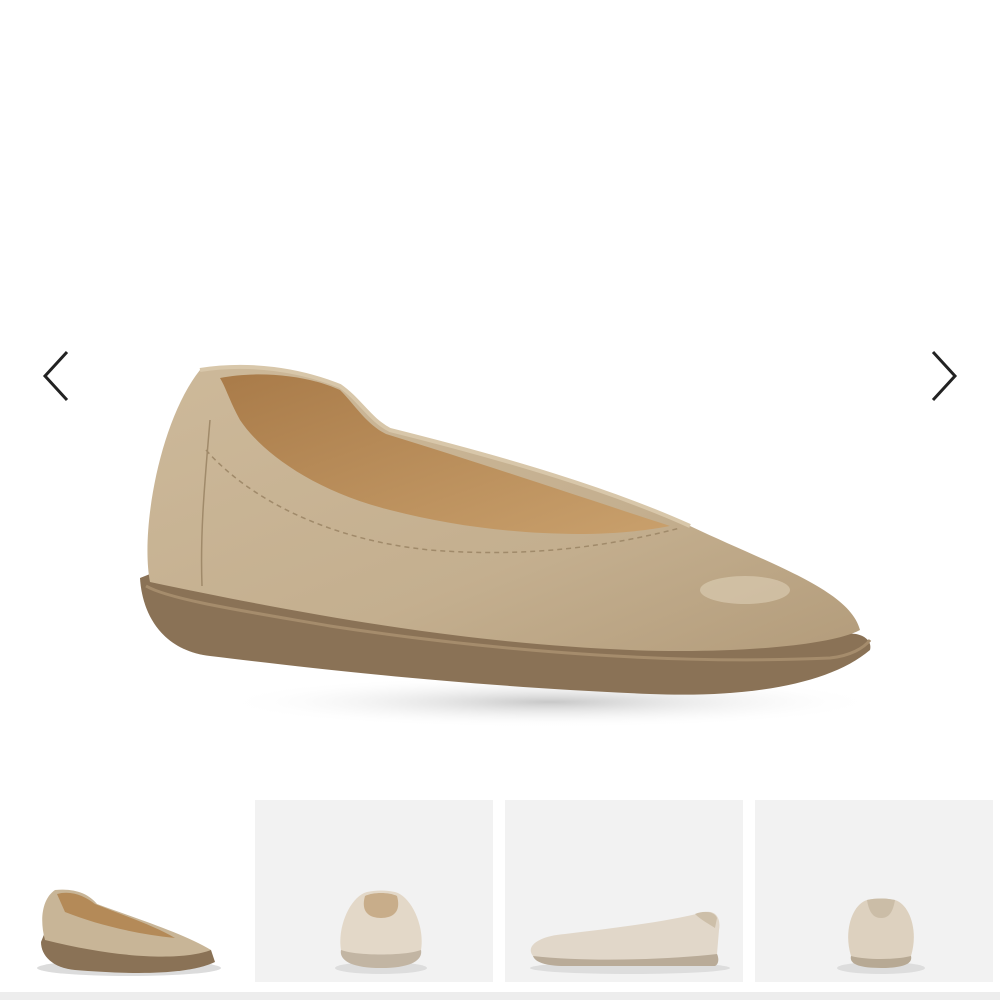  What do you see at coordinates (500, 996) in the screenshot?
I see `thumbnail-strip-edge` at bounding box center [500, 996].